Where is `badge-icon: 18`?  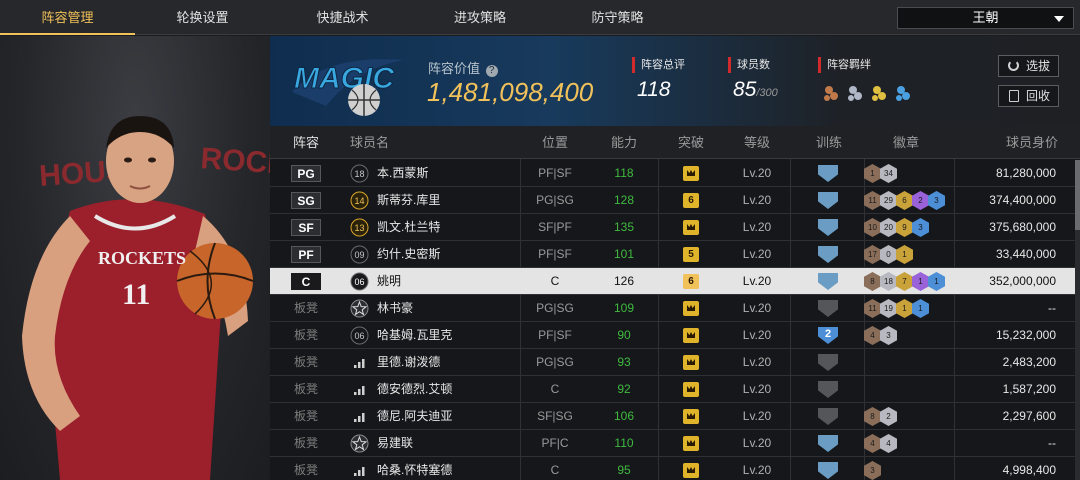 badge-icon: 18 is located at coordinates (888, 281).